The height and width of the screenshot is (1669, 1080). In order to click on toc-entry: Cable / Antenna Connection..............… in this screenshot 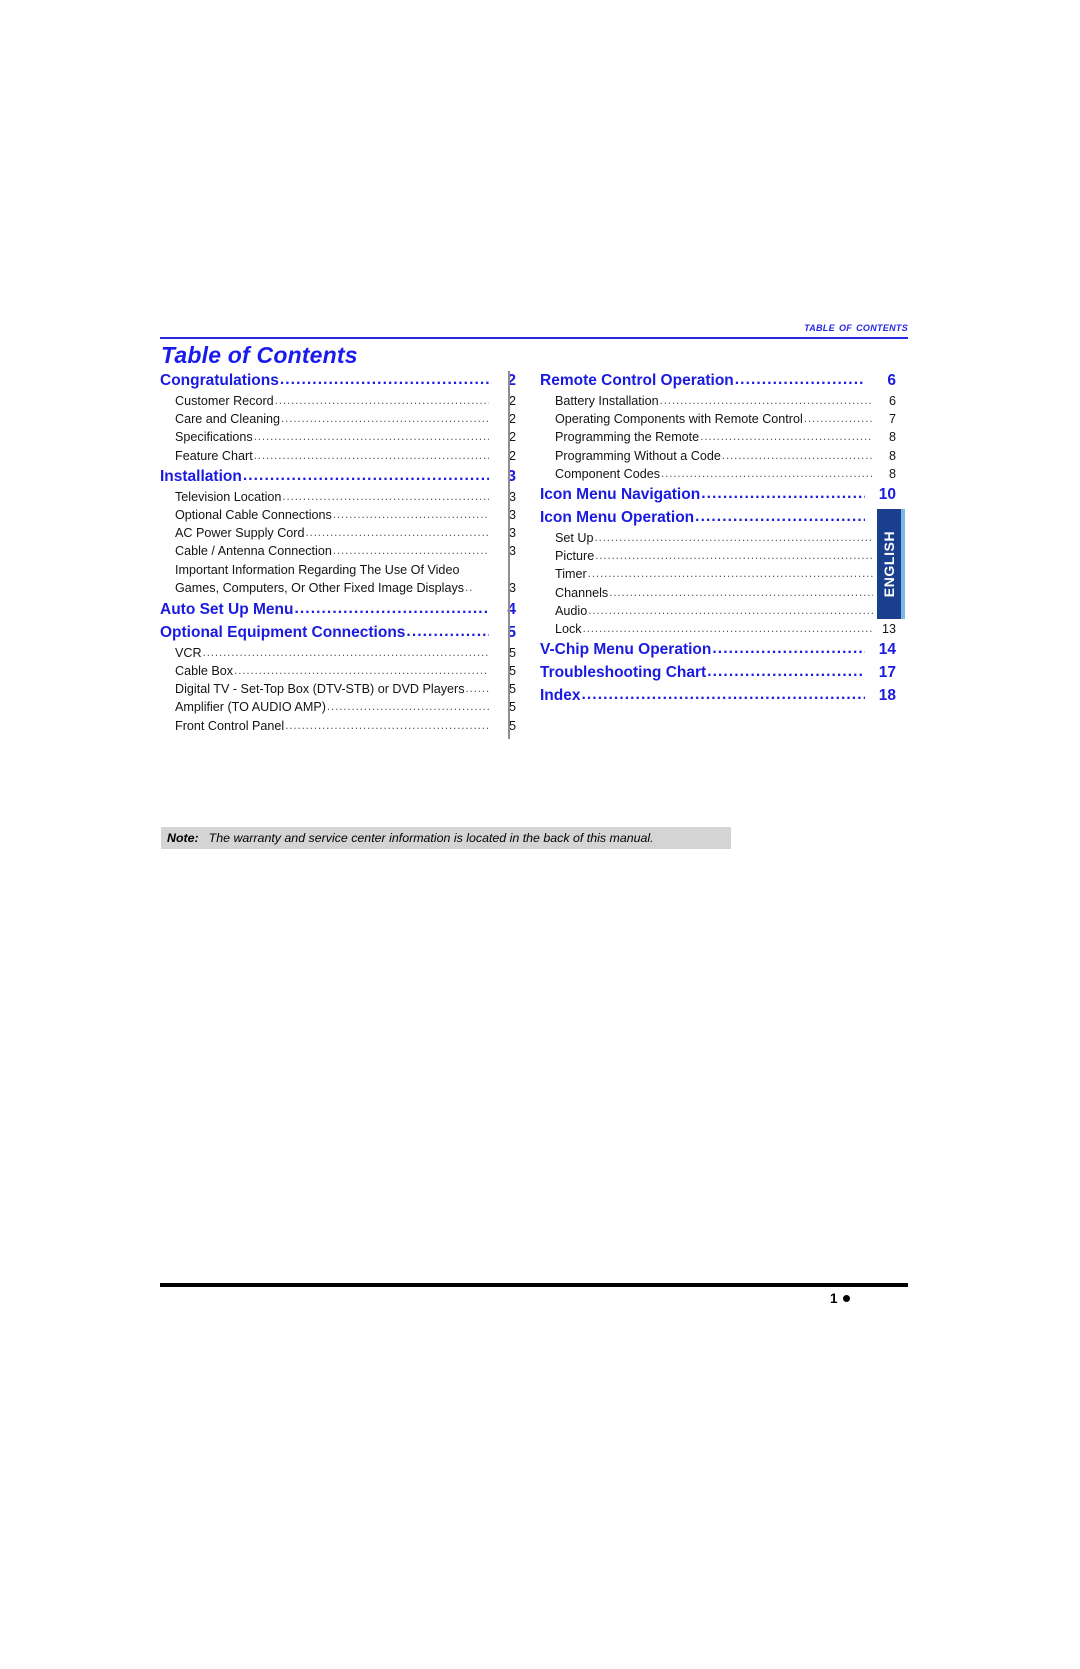, I will do `click(338, 551)`.